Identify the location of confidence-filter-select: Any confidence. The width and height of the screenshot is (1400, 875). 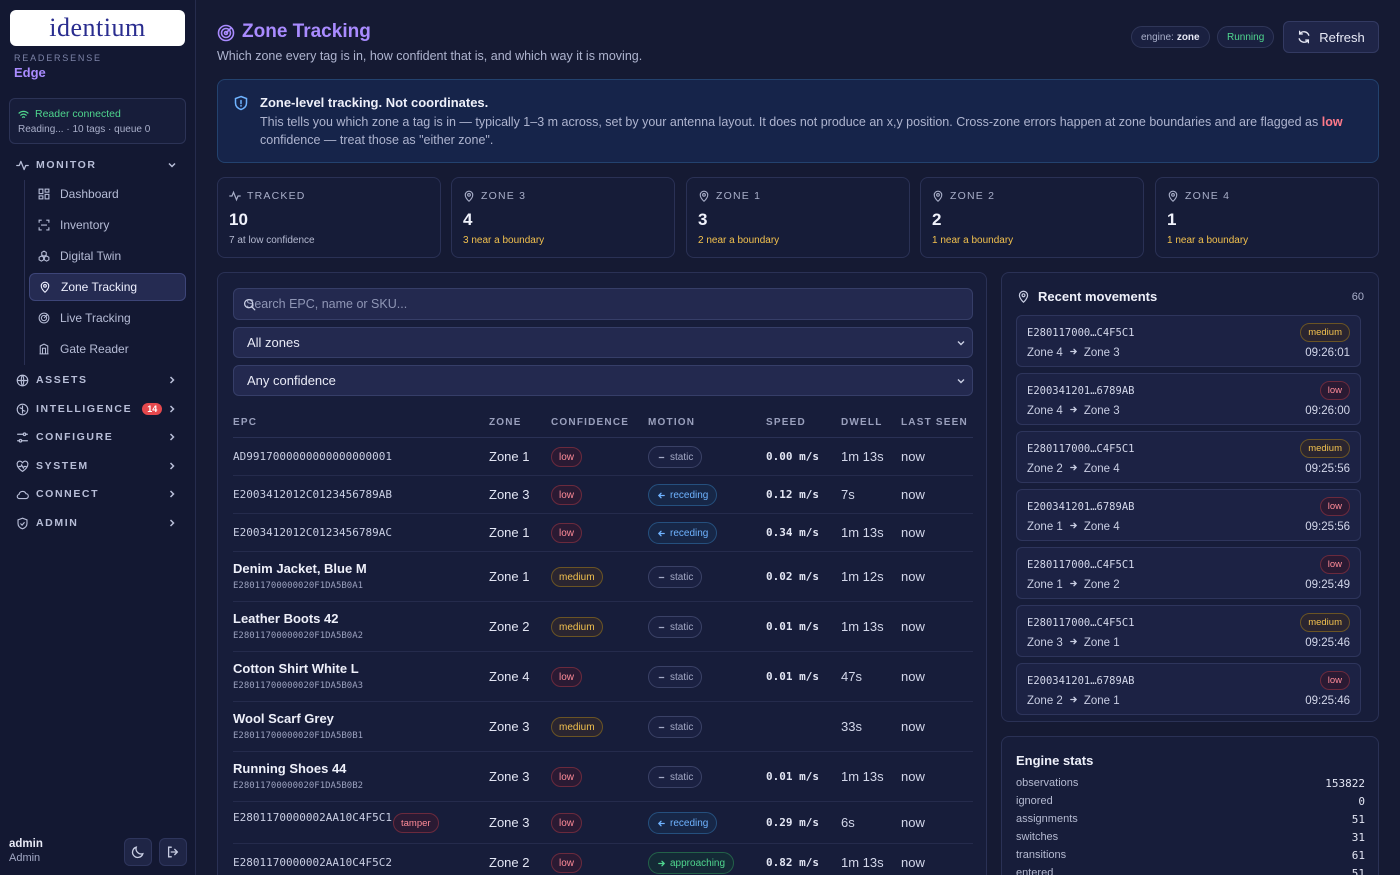
(603, 380).